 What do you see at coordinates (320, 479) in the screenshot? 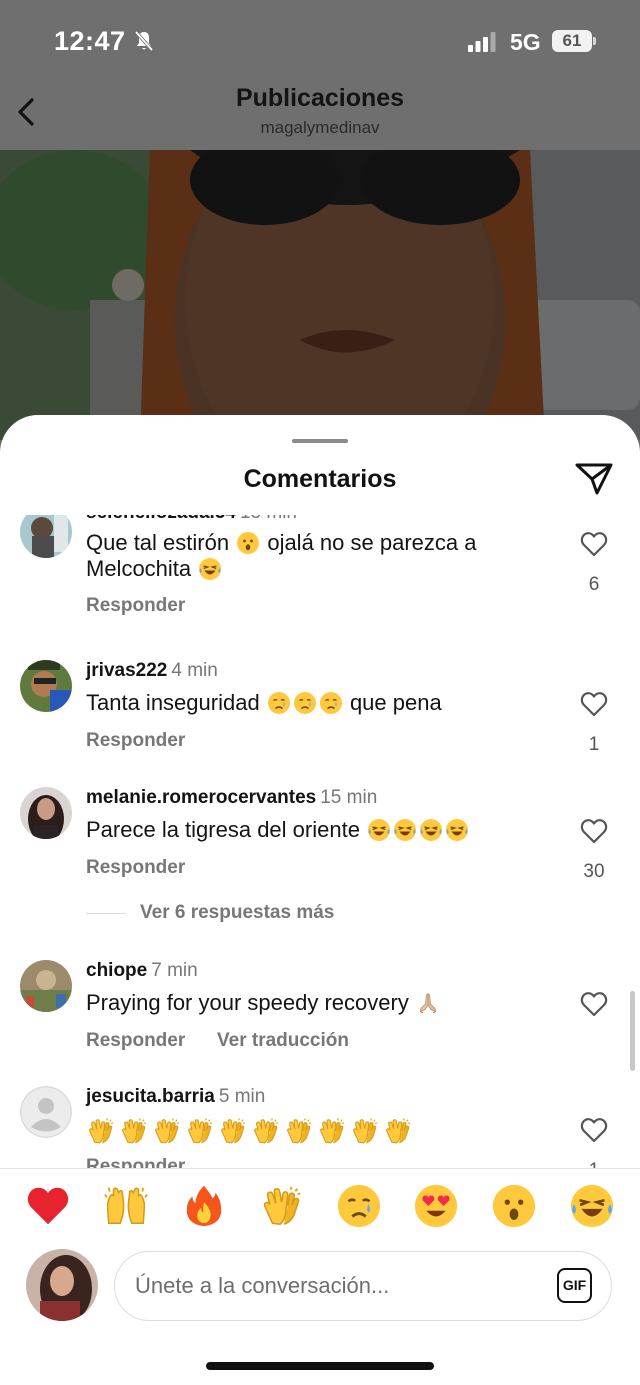
I see `comments-title: Comentarios` at bounding box center [320, 479].